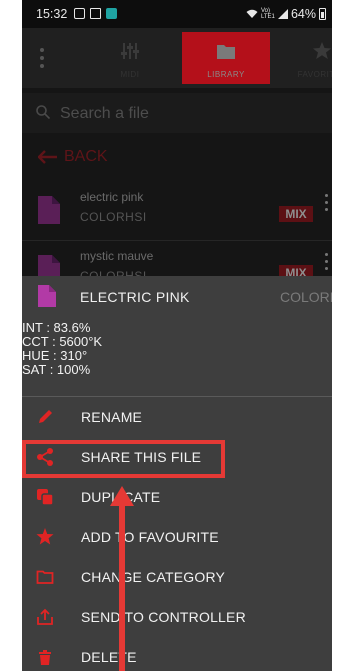 This screenshot has width=350, height=671. What do you see at coordinates (56, 369) in the screenshot?
I see `info-sat: SAT : 100%` at bounding box center [56, 369].